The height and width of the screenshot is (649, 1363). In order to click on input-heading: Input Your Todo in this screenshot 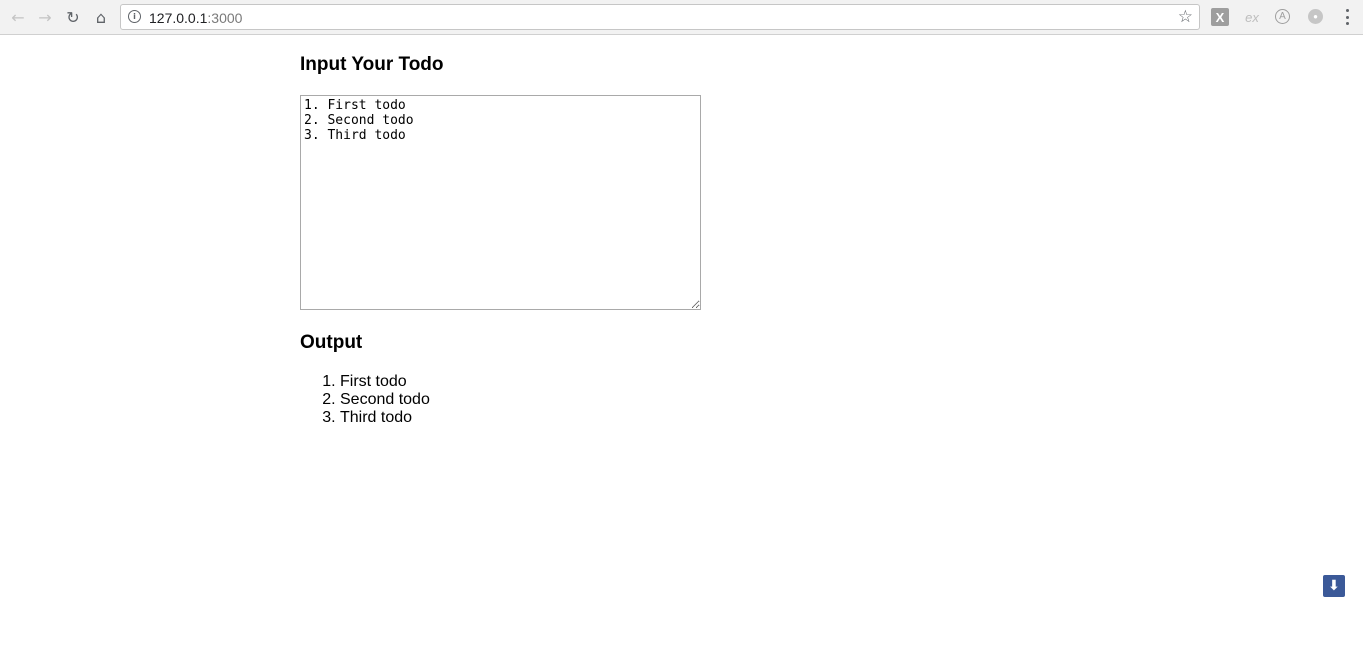, I will do `click(372, 64)`.